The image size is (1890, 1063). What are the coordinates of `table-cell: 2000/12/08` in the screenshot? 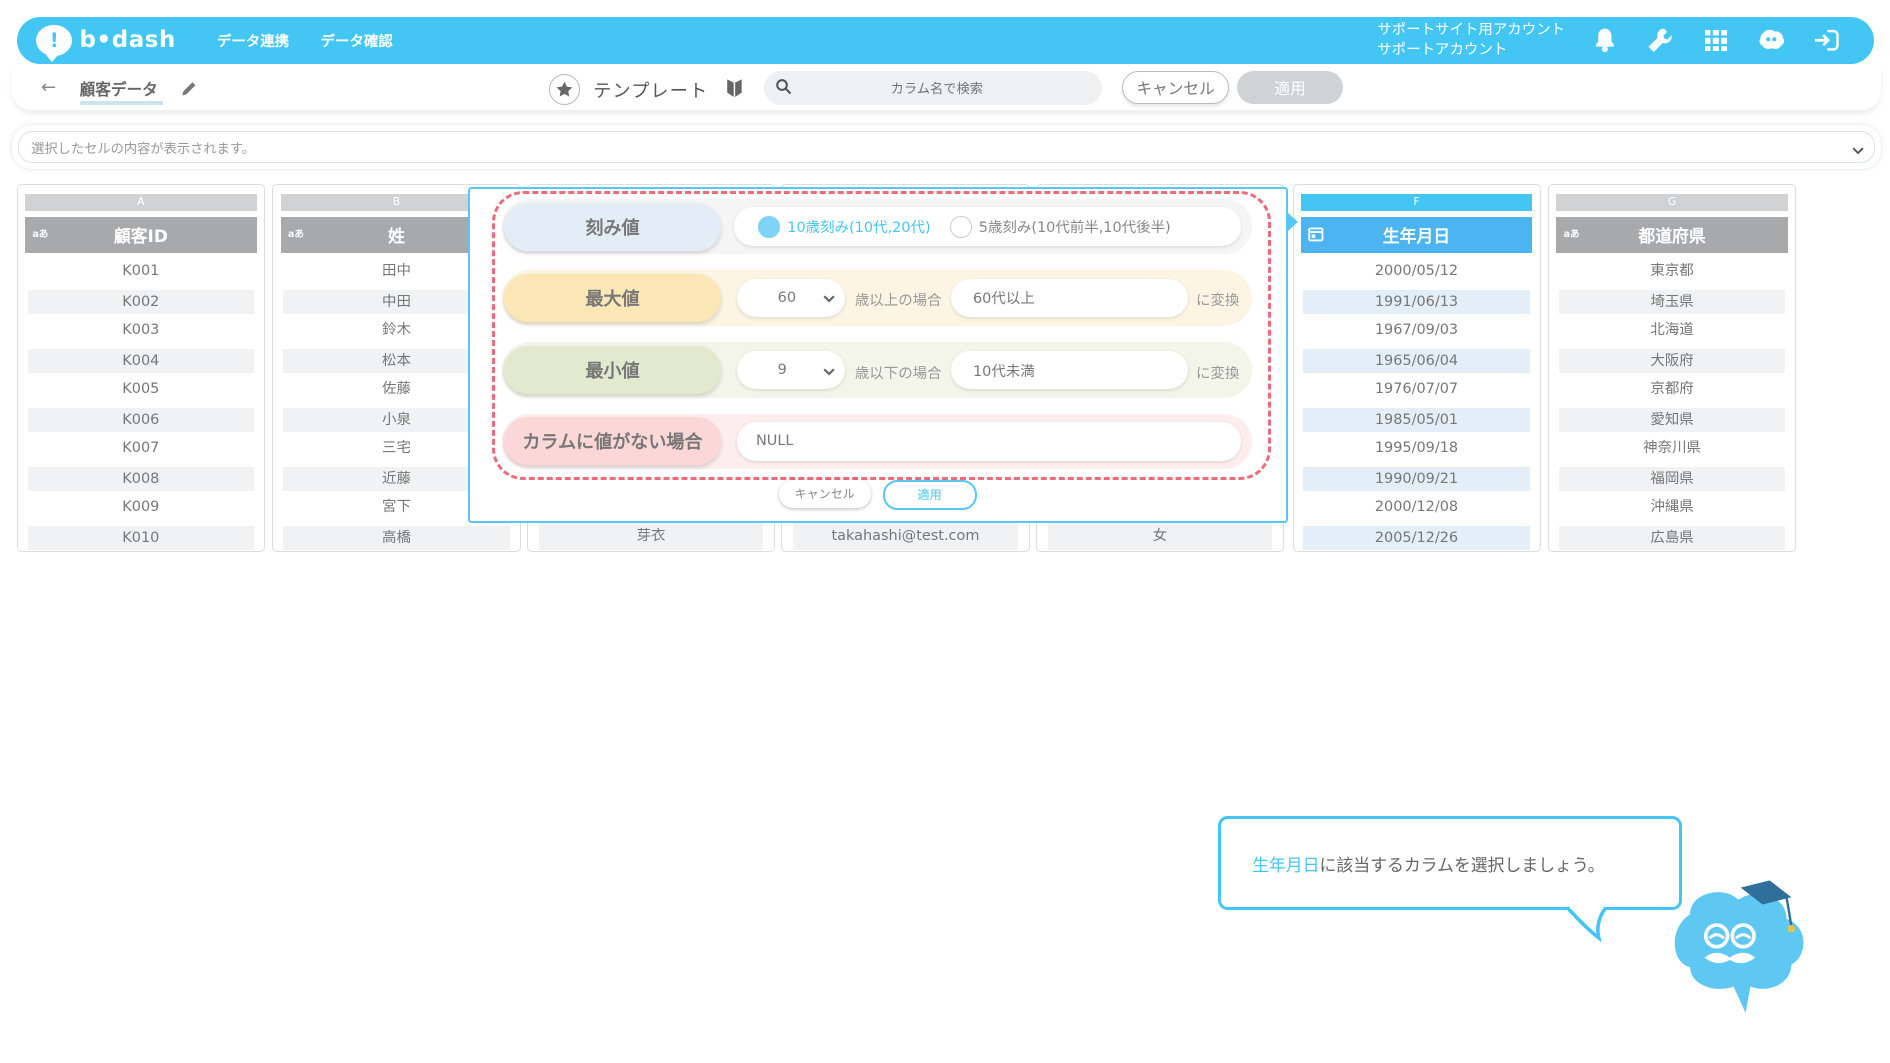 It's located at (1416, 509).